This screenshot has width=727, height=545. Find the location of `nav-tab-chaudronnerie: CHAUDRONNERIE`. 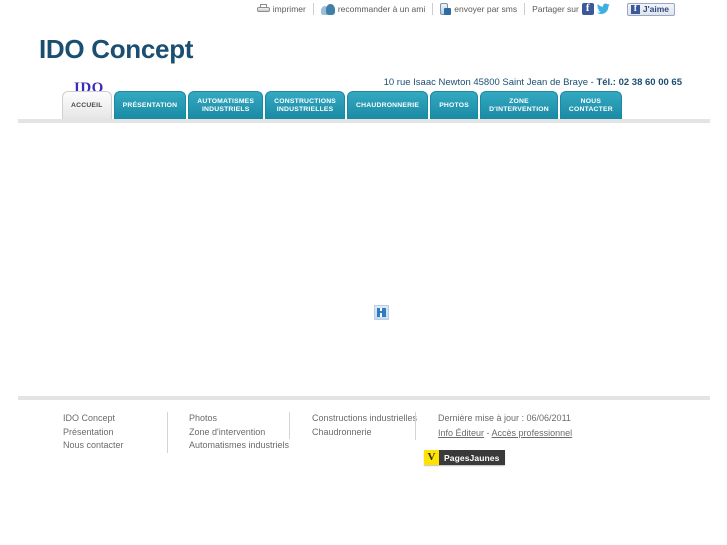

nav-tab-chaudronnerie: CHAUDRONNERIE is located at coordinates (388, 105).